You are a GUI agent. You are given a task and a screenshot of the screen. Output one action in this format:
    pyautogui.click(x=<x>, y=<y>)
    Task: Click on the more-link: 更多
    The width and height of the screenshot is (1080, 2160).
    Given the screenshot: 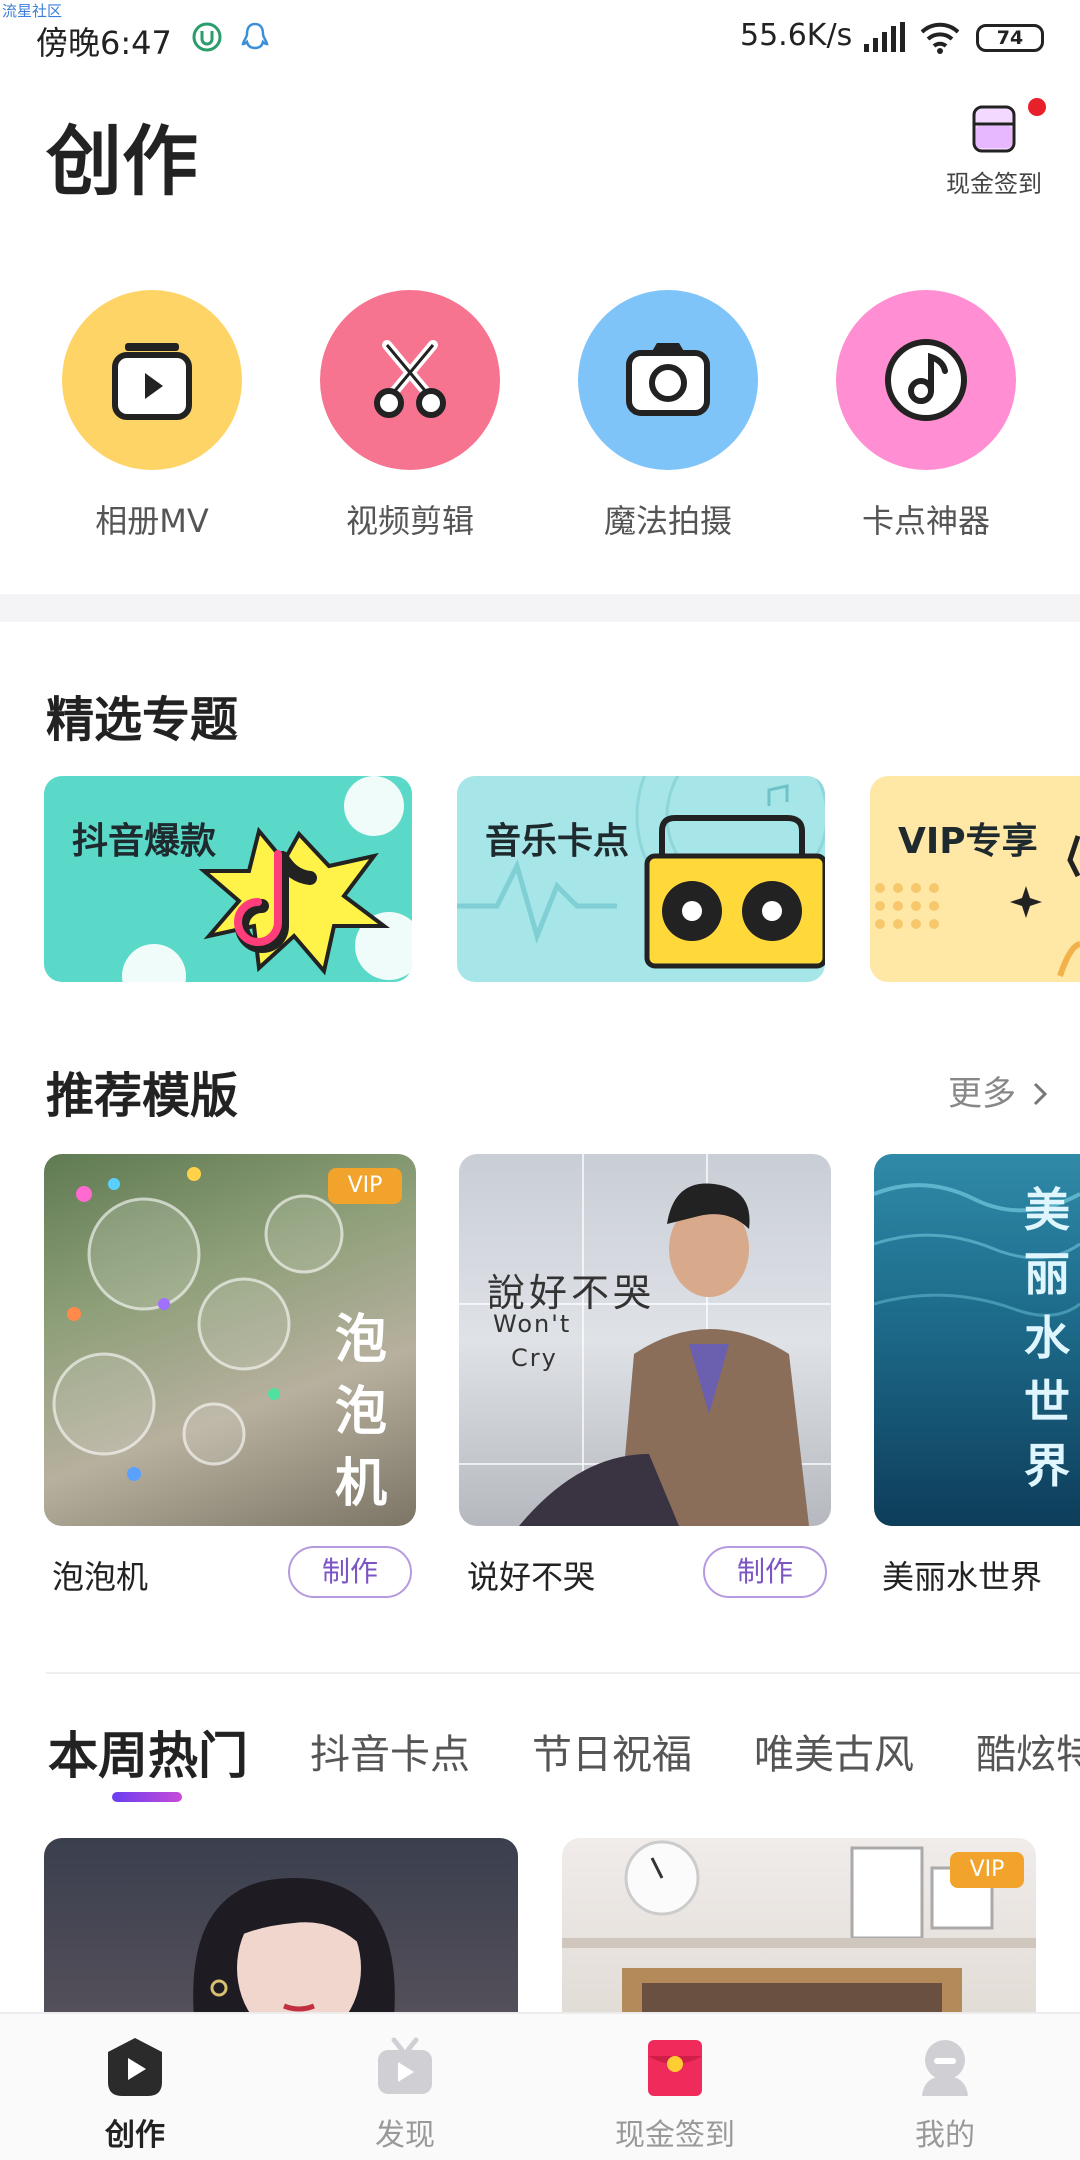 What is the action you would take?
    pyautogui.click(x=998, y=1090)
    